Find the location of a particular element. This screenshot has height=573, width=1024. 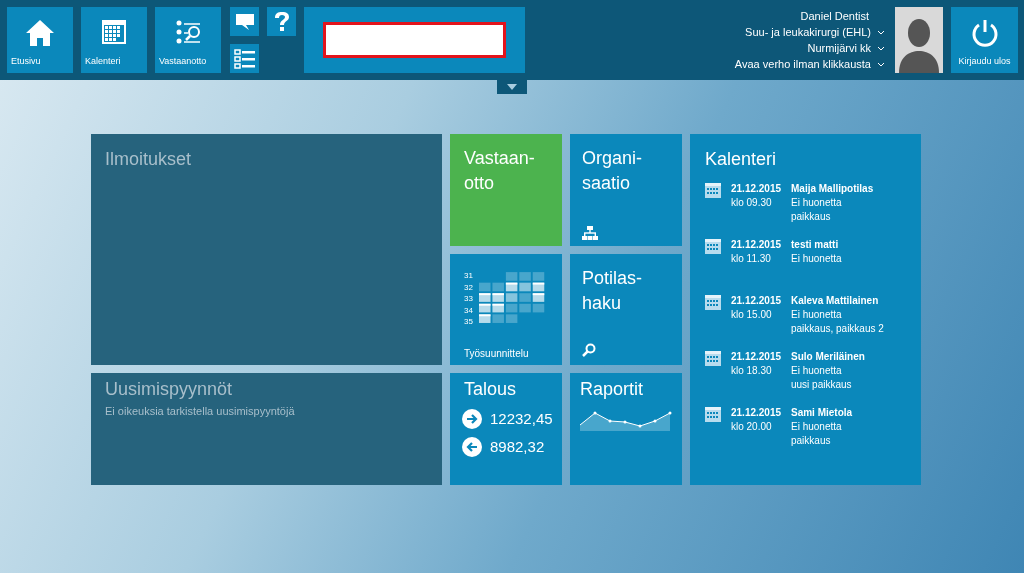

dropdown: Nurmijärvi kk is located at coordinates (846, 48).